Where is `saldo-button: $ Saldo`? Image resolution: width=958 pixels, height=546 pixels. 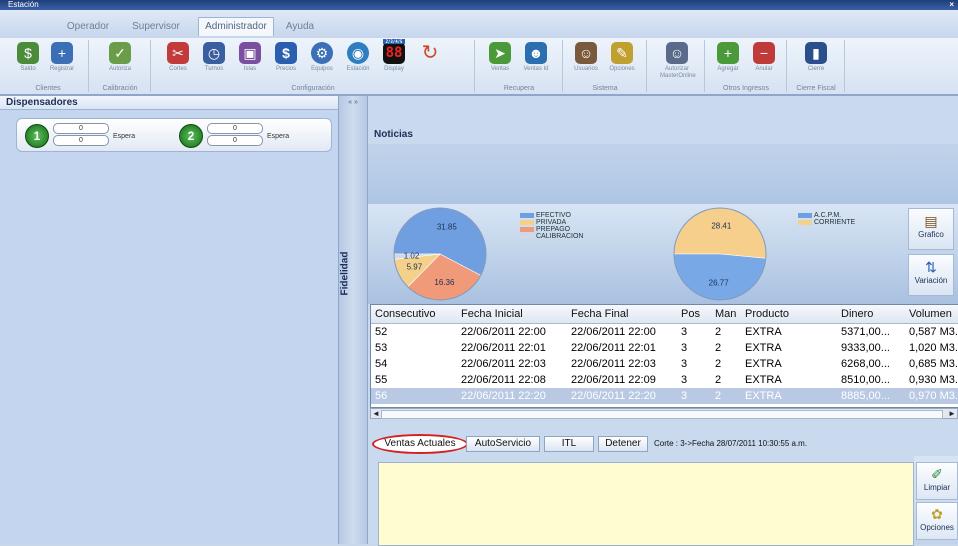
saldo-button: $ Saldo is located at coordinates (28, 61).